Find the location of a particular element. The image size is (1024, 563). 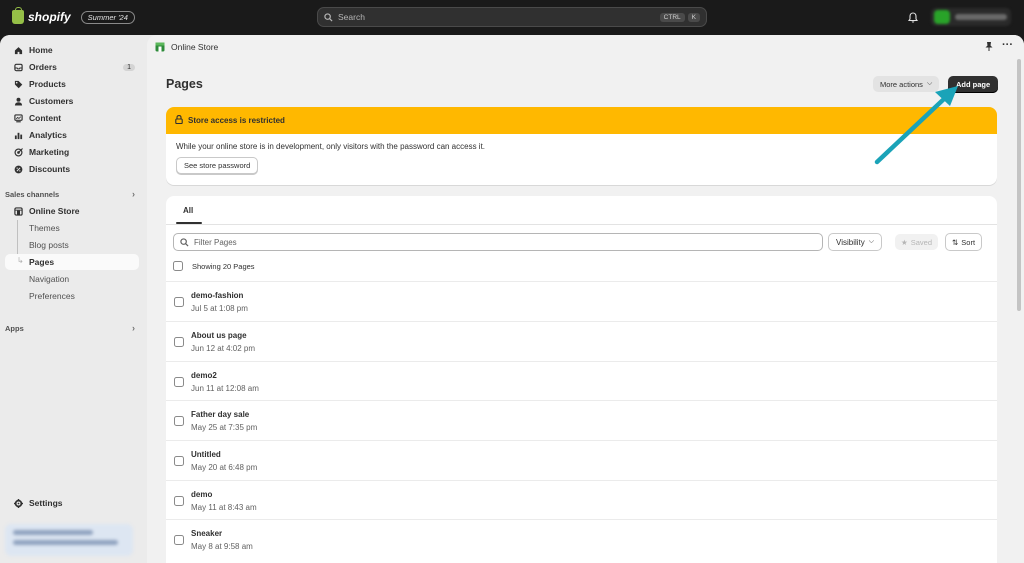

search-bar: Search CTRL K is located at coordinates (512, 17).